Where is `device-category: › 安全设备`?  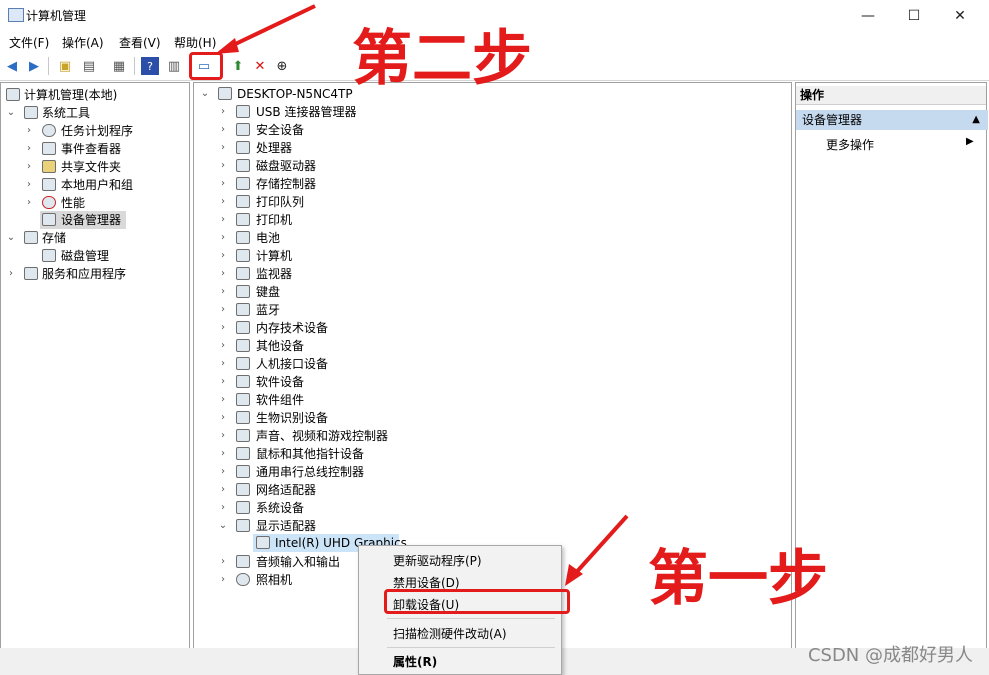 device-category: › 安全设备 is located at coordinates (348, 130).